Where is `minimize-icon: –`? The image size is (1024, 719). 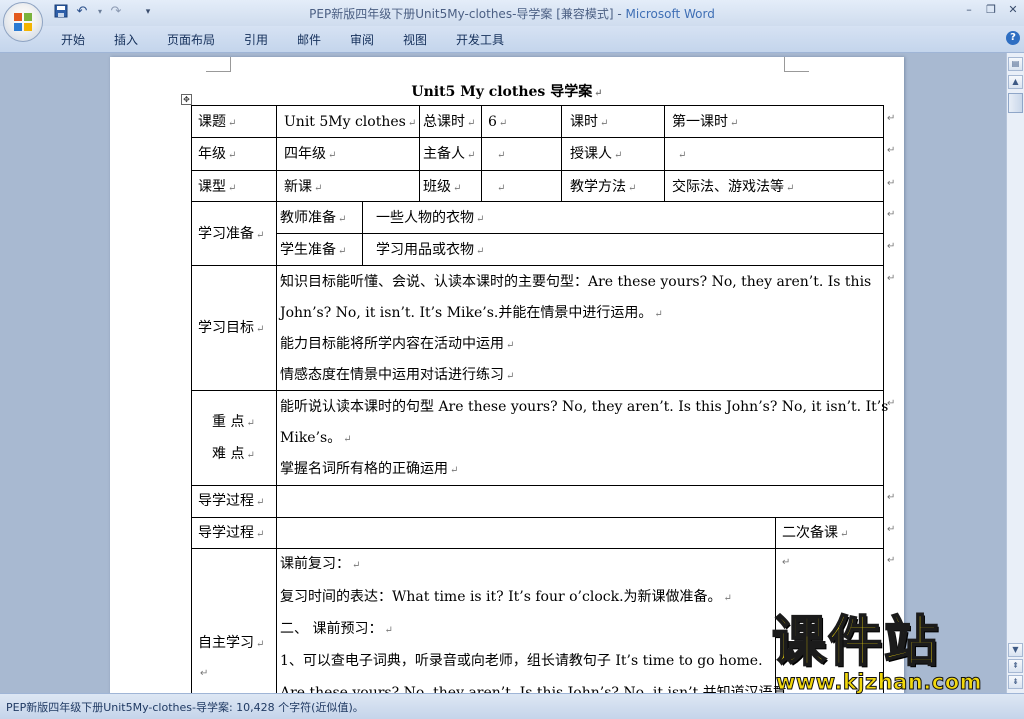 minimize-icon: – is located at coordinates (969, 10).